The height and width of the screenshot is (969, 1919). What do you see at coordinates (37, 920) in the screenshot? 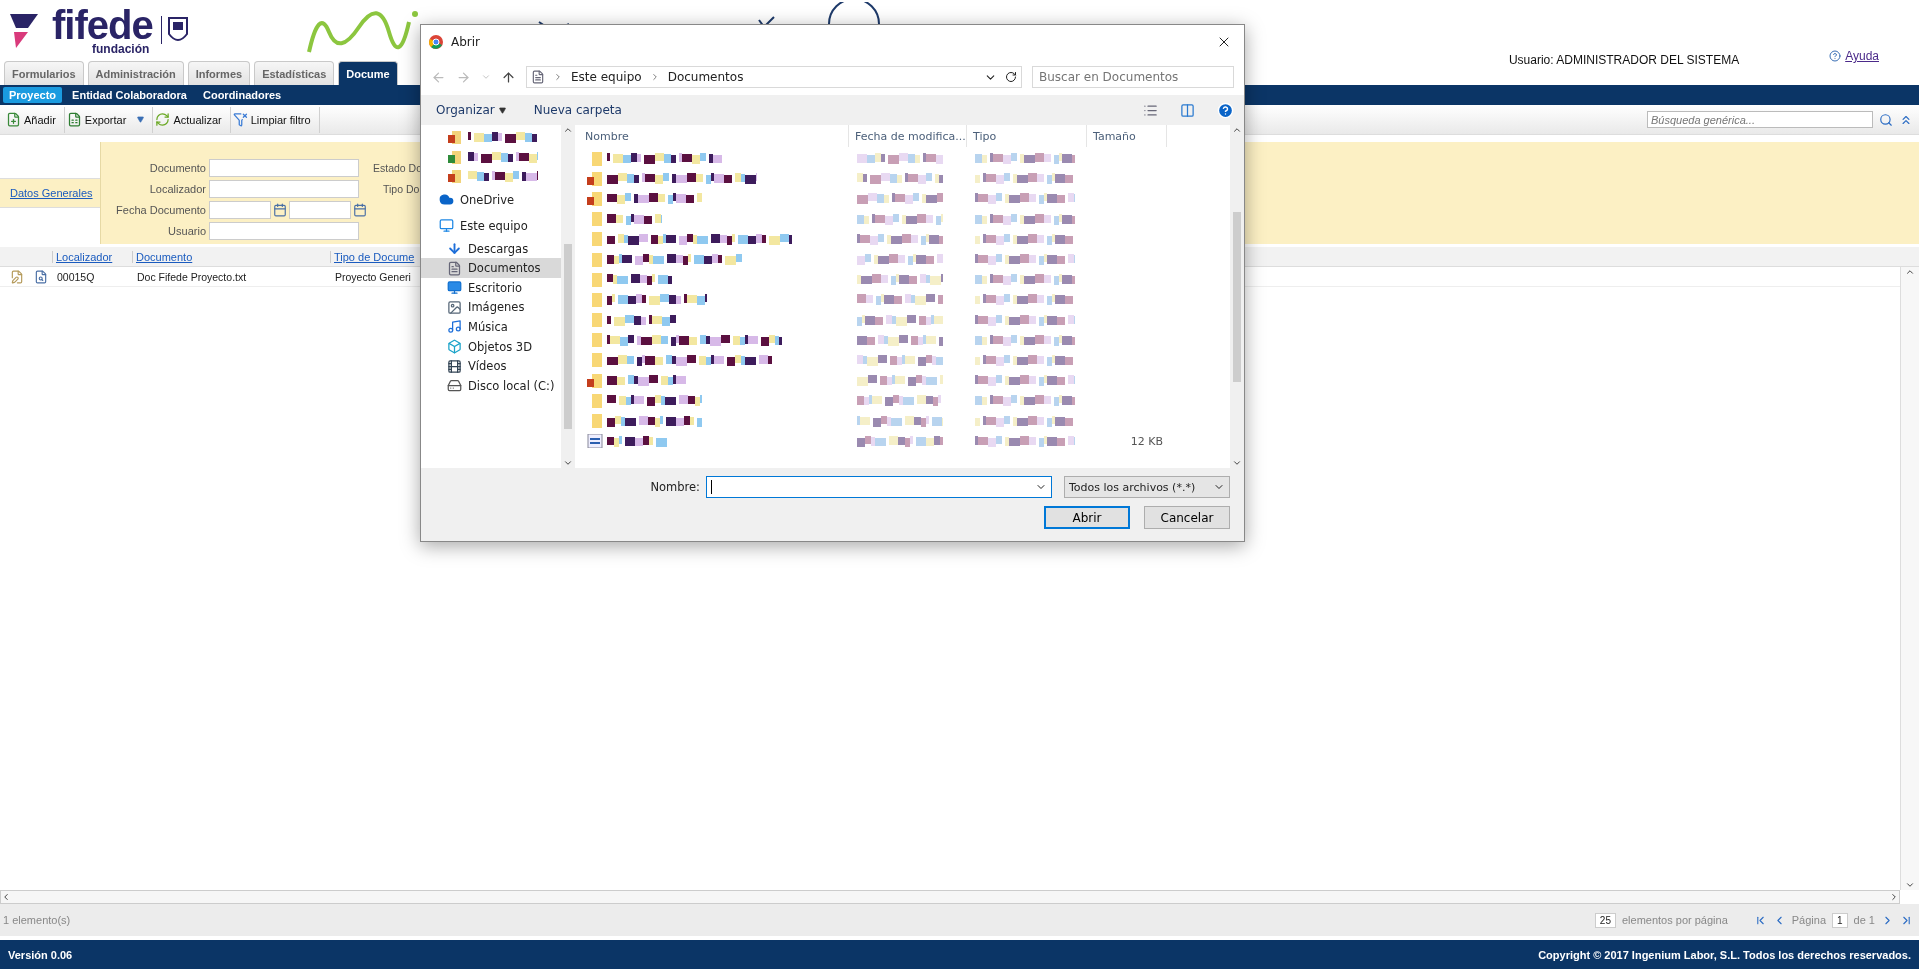
I see `item-count: 1 elemento(s)` at bounding box center [37, 920].